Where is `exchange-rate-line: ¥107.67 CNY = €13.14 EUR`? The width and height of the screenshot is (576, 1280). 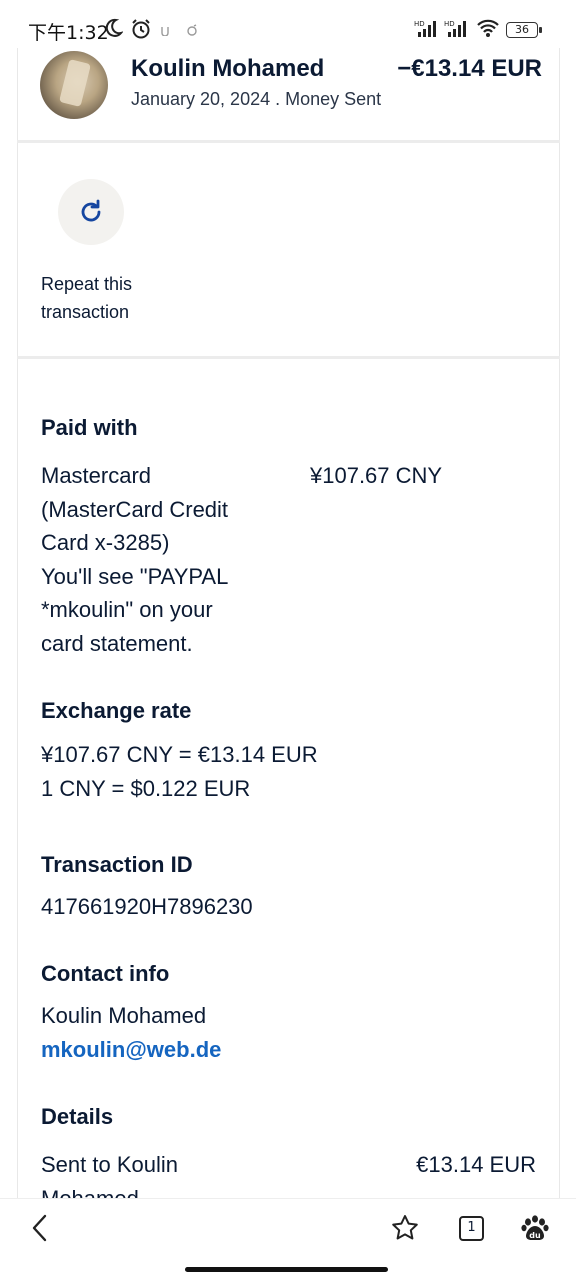
exchange-rate-line: ¥107.67 CNY = €13.14 EUR is located at coordinates (179, 754).